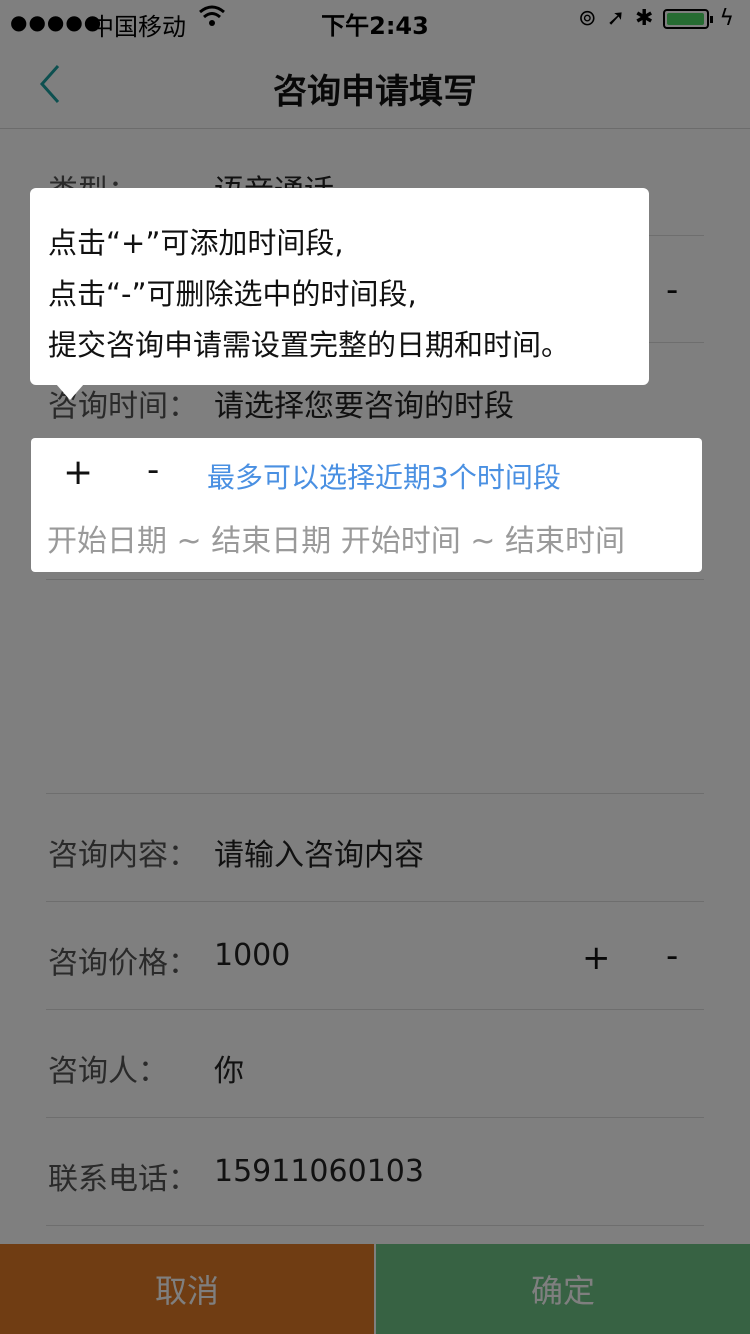 Image resolution: width=750 pixels, height=1334 pixels. I want to click on add-timeslot-button: +, so click(78, 472).